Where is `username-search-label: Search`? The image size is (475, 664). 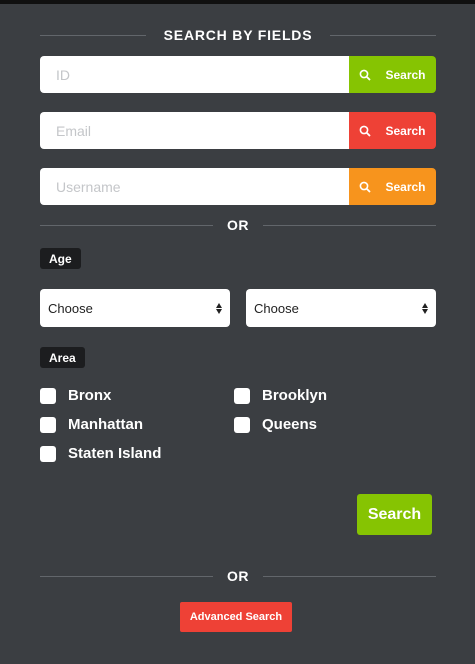
username-search-label: Search is located at coordinates (405, 186).